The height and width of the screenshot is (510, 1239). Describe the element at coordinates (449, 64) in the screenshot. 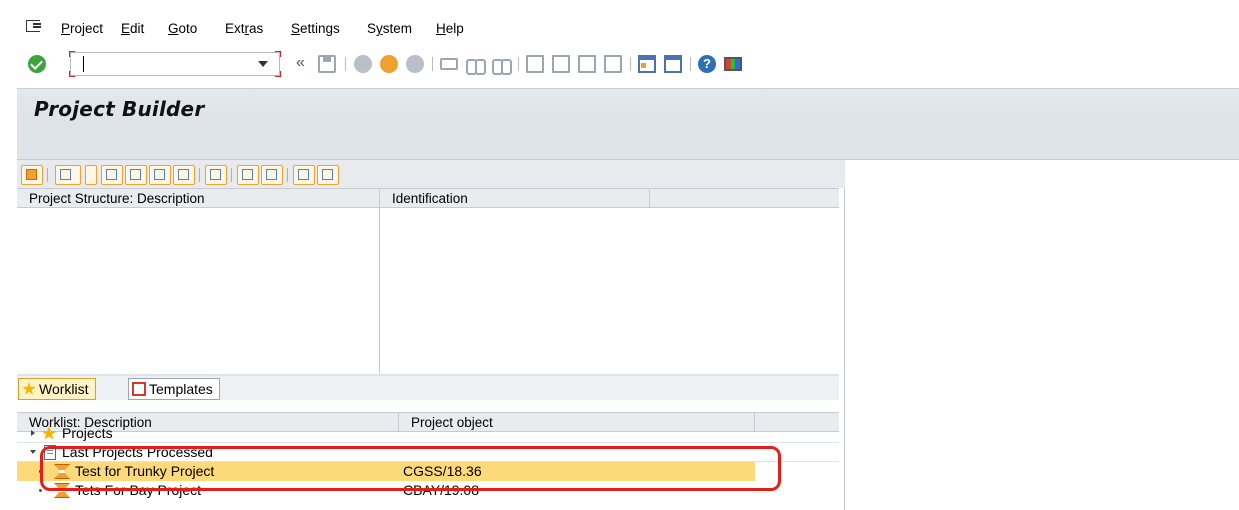

I see `print-icon` at that location.